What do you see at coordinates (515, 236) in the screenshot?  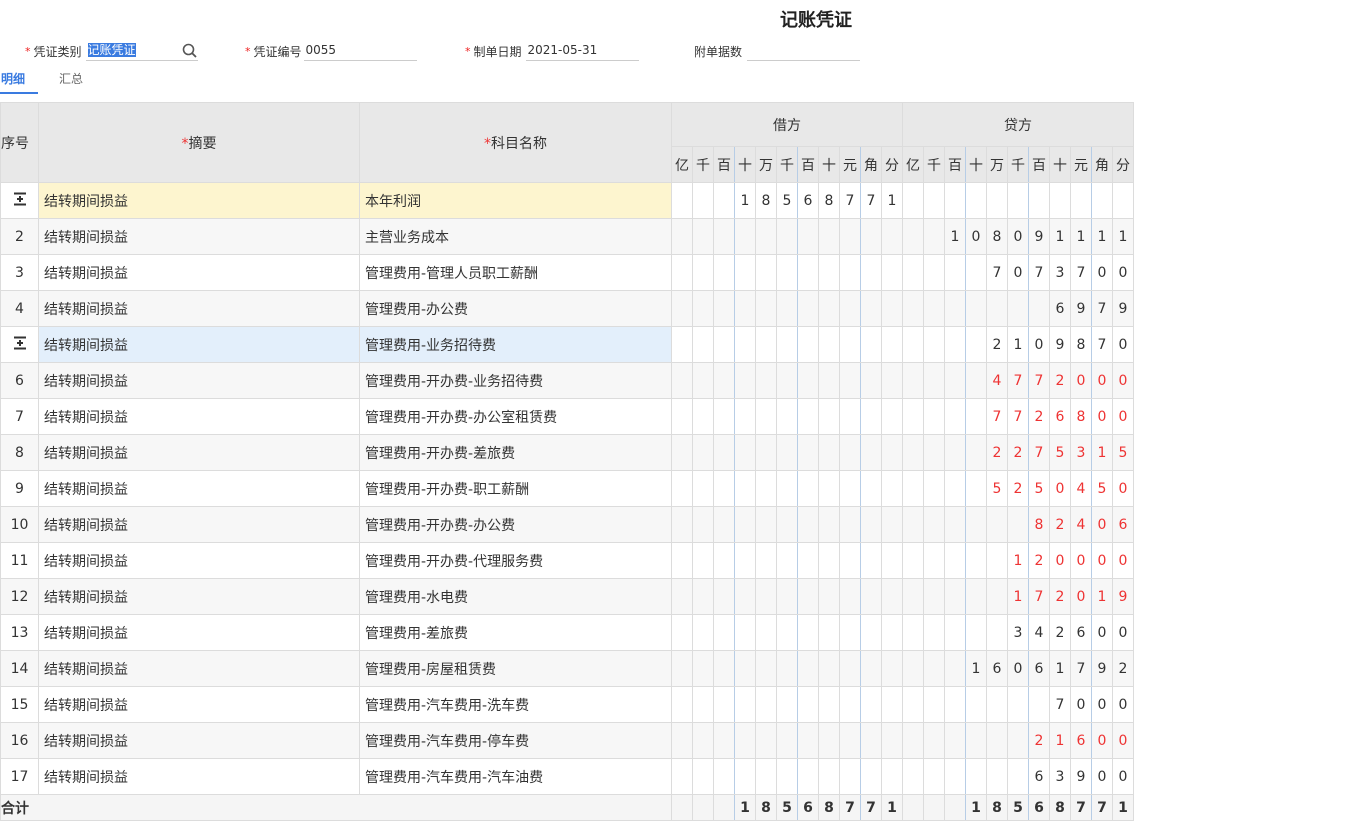 I see `row-account: 主营业务成本` at bounding box center [515, 236].